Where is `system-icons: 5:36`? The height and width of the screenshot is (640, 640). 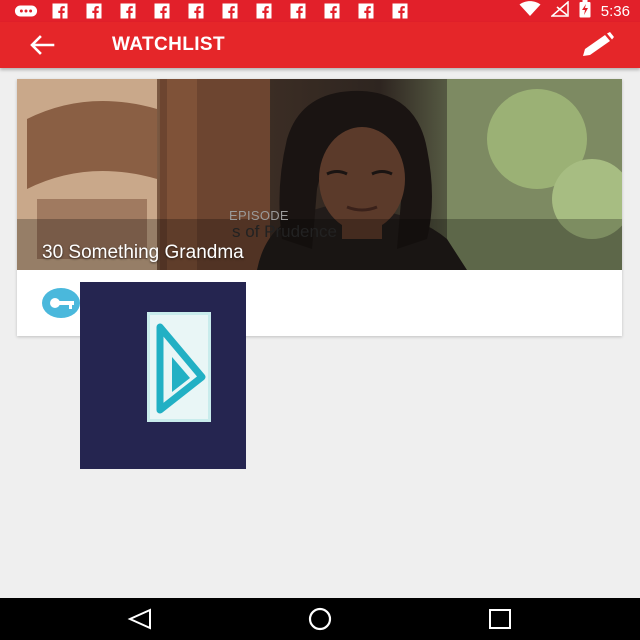
system-icons: 5:36 is located at coordinates (574, 11).